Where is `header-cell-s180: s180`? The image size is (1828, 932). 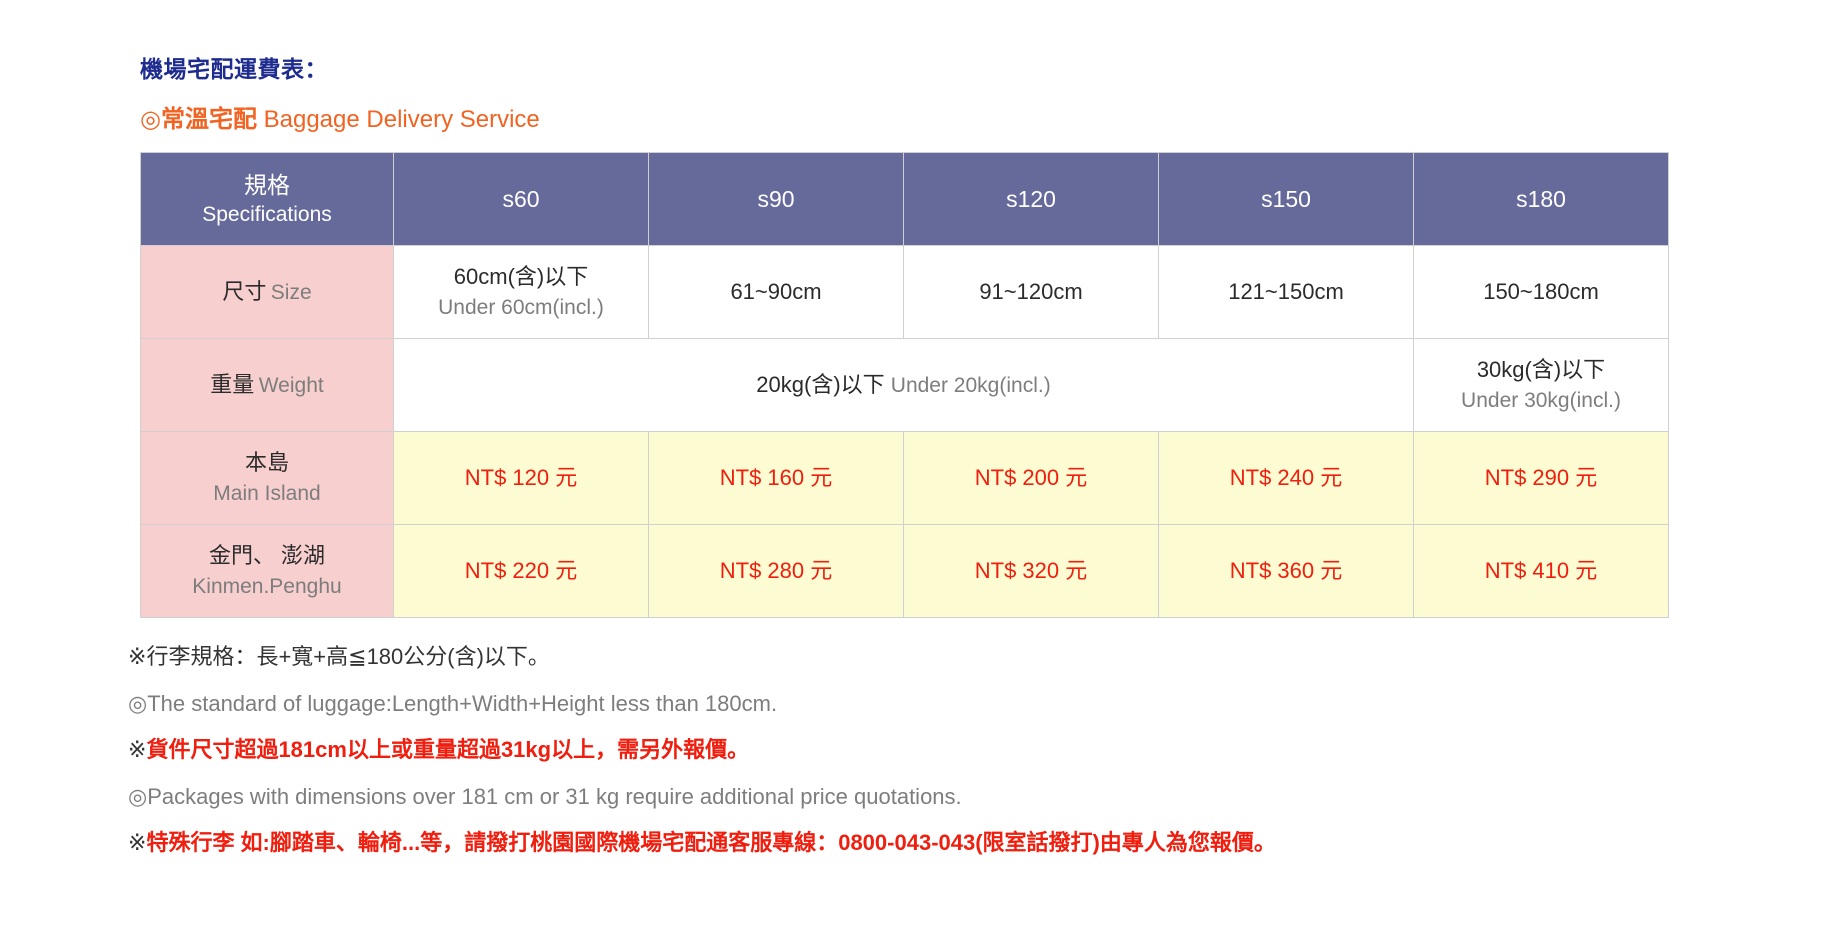 header-cell-s180: s180 is located at coordinates (1541, 199).